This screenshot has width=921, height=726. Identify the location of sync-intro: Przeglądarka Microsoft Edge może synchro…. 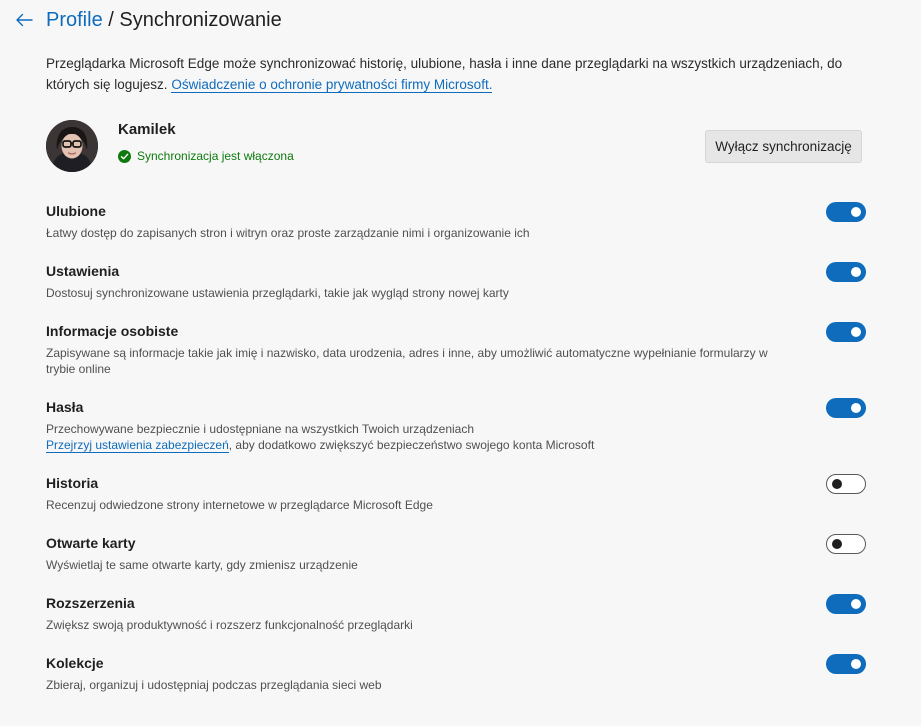
(461, 74).